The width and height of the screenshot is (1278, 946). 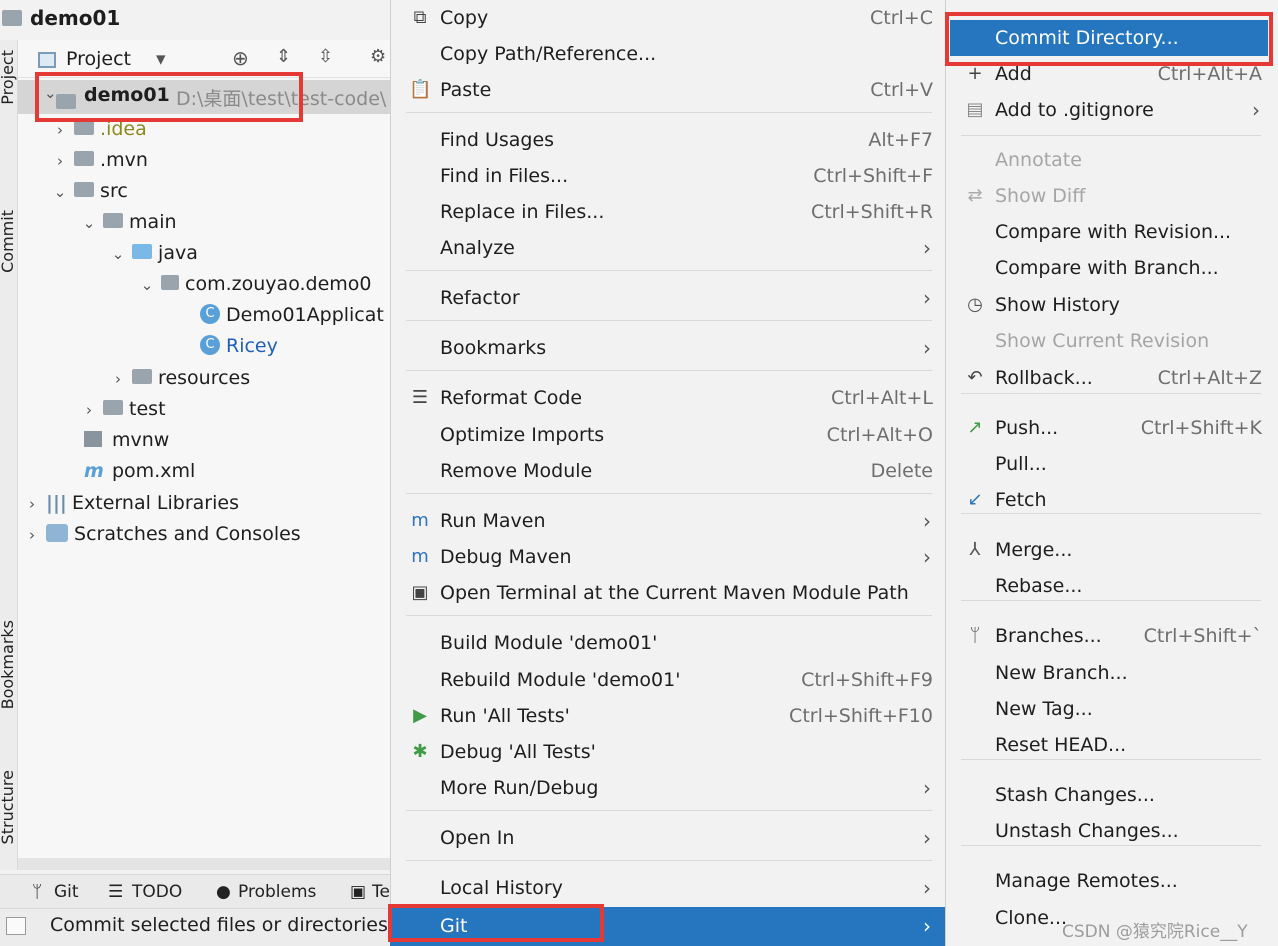 What do you see at coordinates (420, 397) in the screenshot?
I see `reformat-icon: ☰` at bounding box center [420, 397].